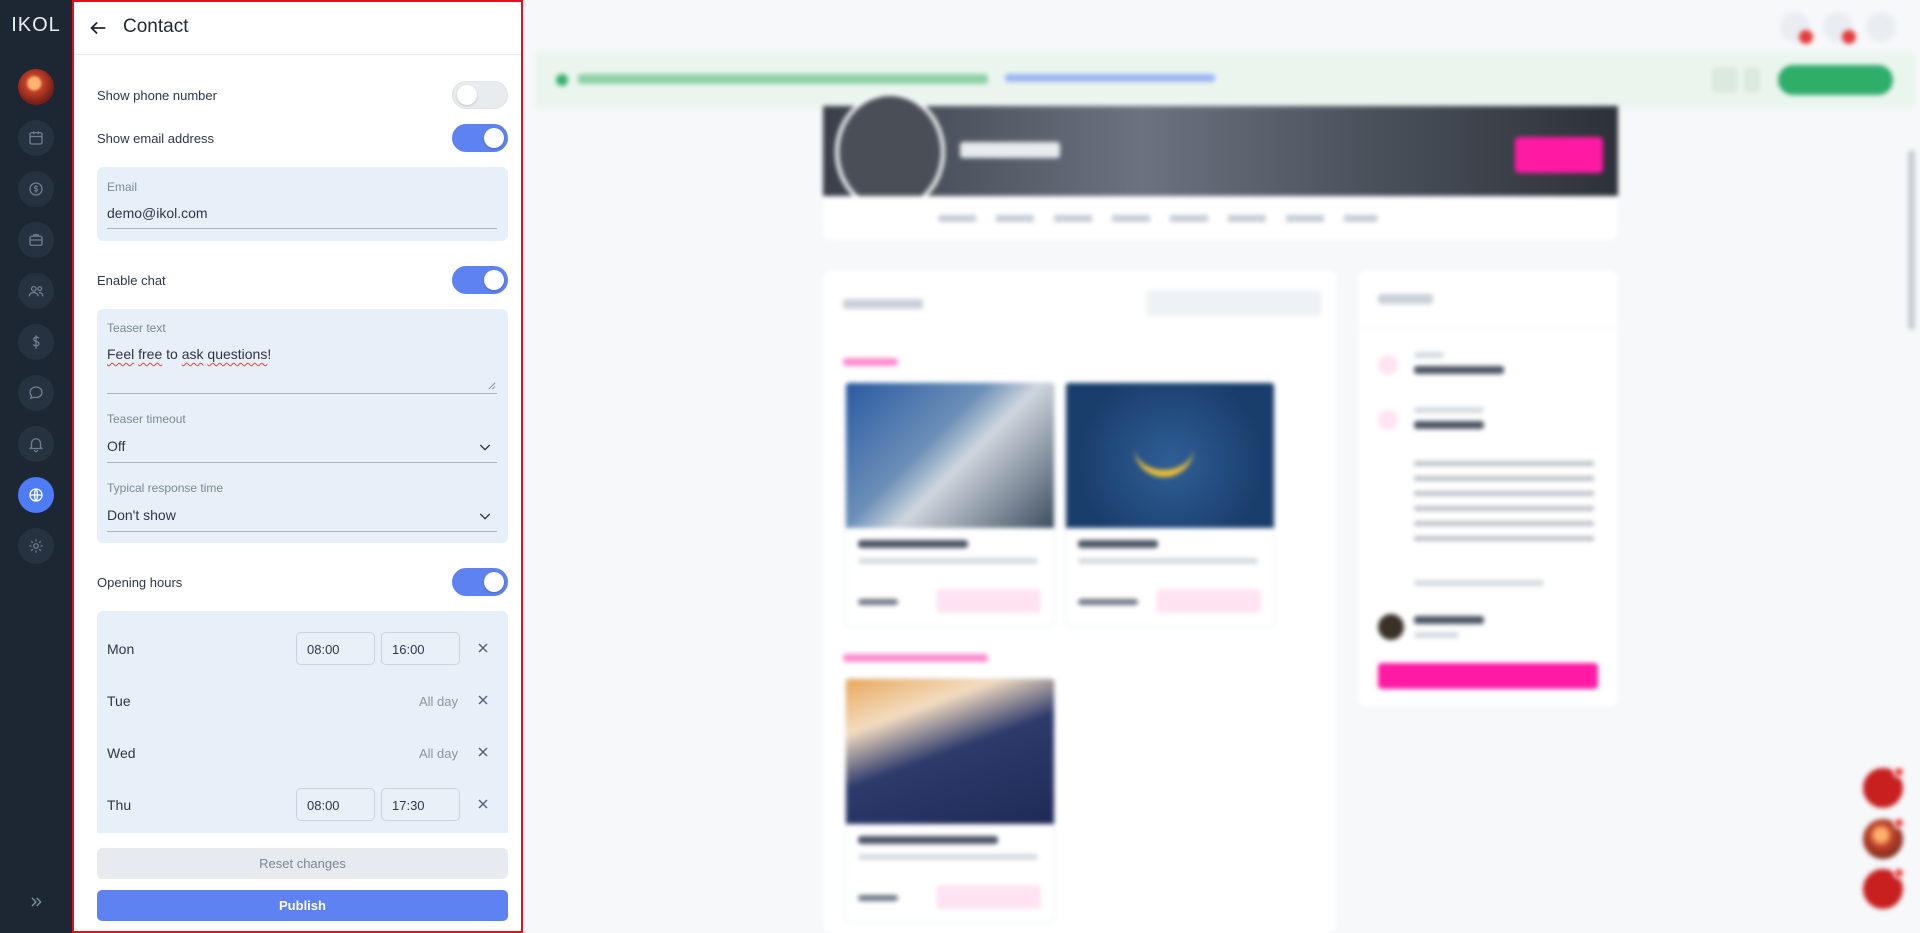  Describe the element at coordinates (483, 648) in the screenshot. I see `remove-mon-button` at that location.